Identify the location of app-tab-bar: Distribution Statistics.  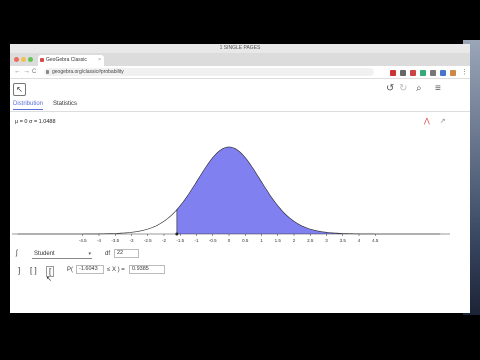
(240, 105).